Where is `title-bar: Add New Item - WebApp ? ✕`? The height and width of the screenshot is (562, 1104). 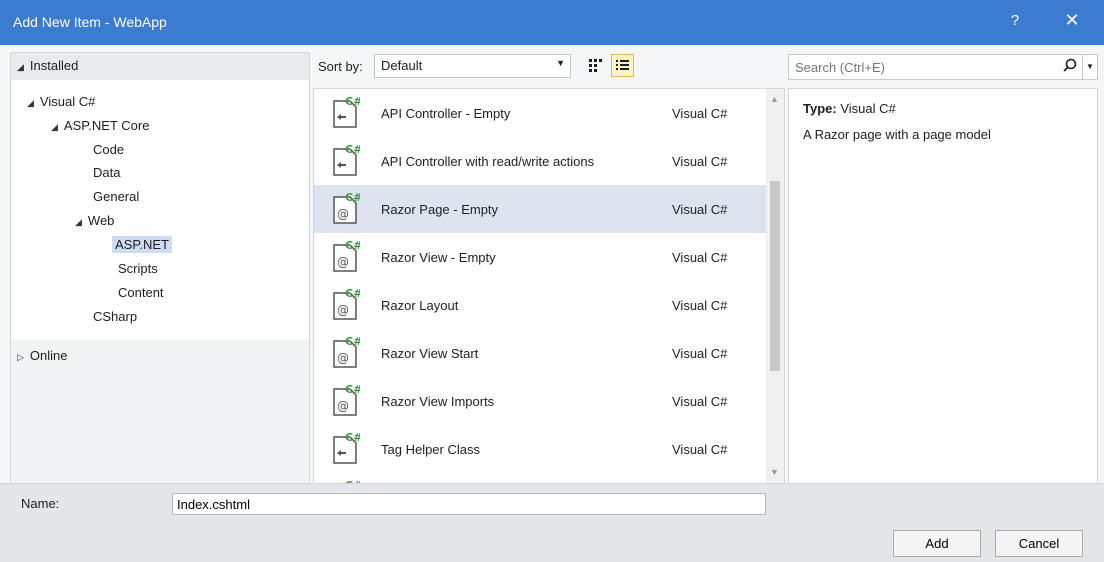
title-bar: Add New Item - WebApp ? ✕ is located at coordinates (552, 22).